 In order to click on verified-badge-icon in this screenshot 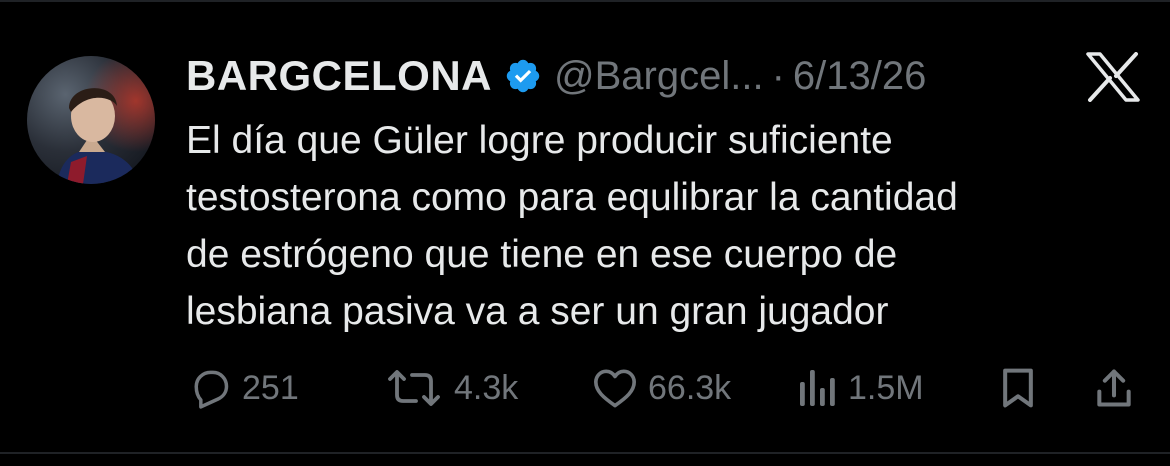, I will do `click(523, 76)`.